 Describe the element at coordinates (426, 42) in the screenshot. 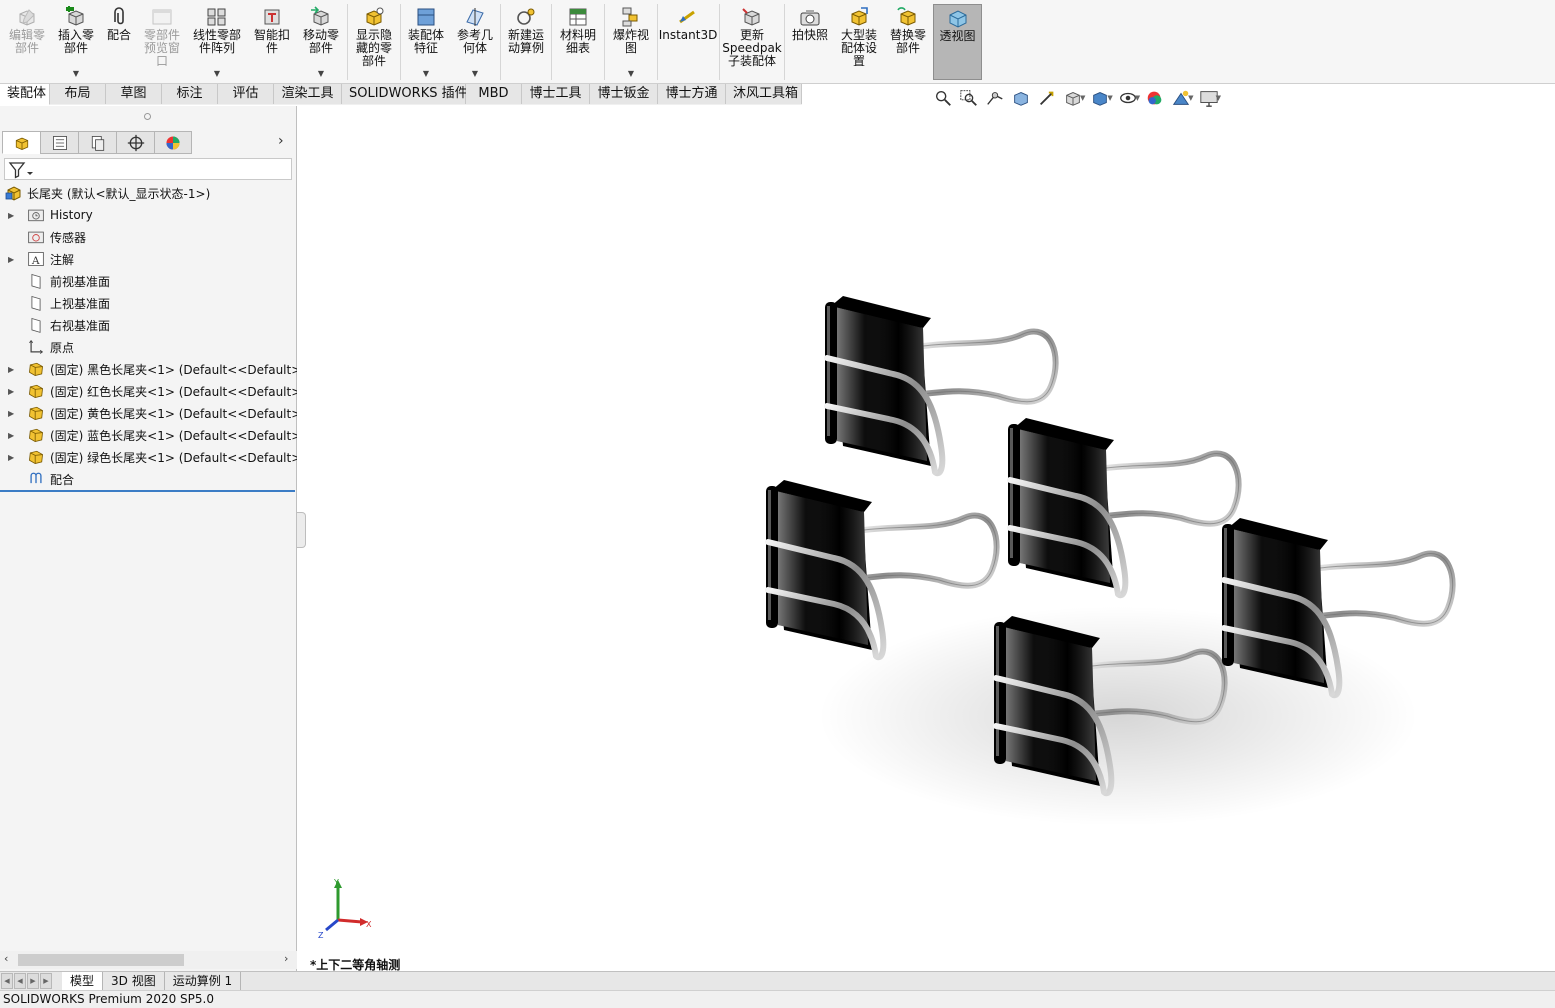

I see `assembly-features-button: 装配体 特征 ▼` at that location.